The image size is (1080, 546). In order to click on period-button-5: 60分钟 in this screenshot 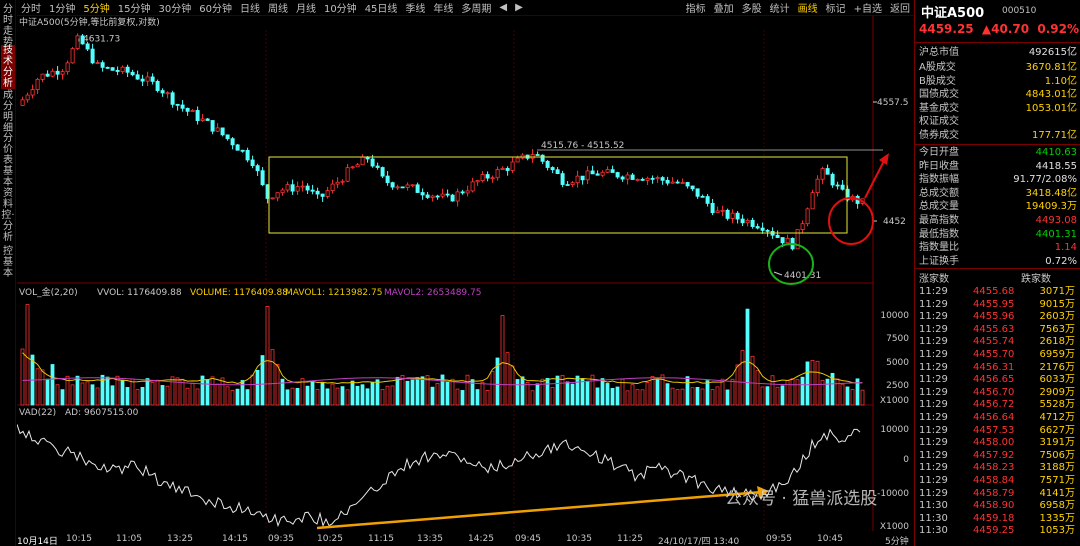, I will do `click(215, 7)`.